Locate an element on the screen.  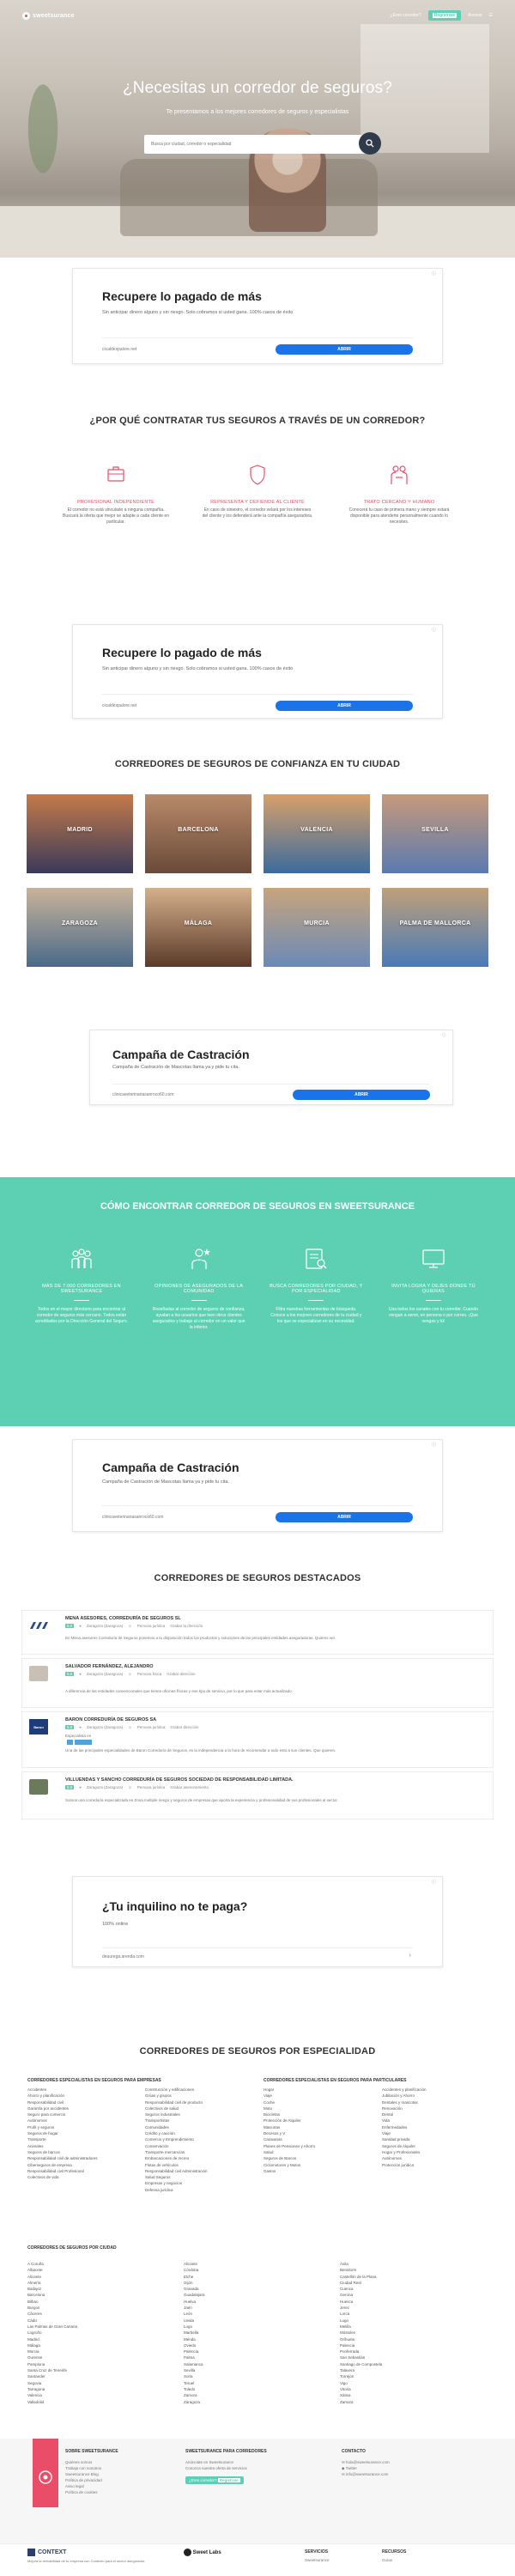
city-card-sevilla: SEVILLA is located at coordinates (435, 834).